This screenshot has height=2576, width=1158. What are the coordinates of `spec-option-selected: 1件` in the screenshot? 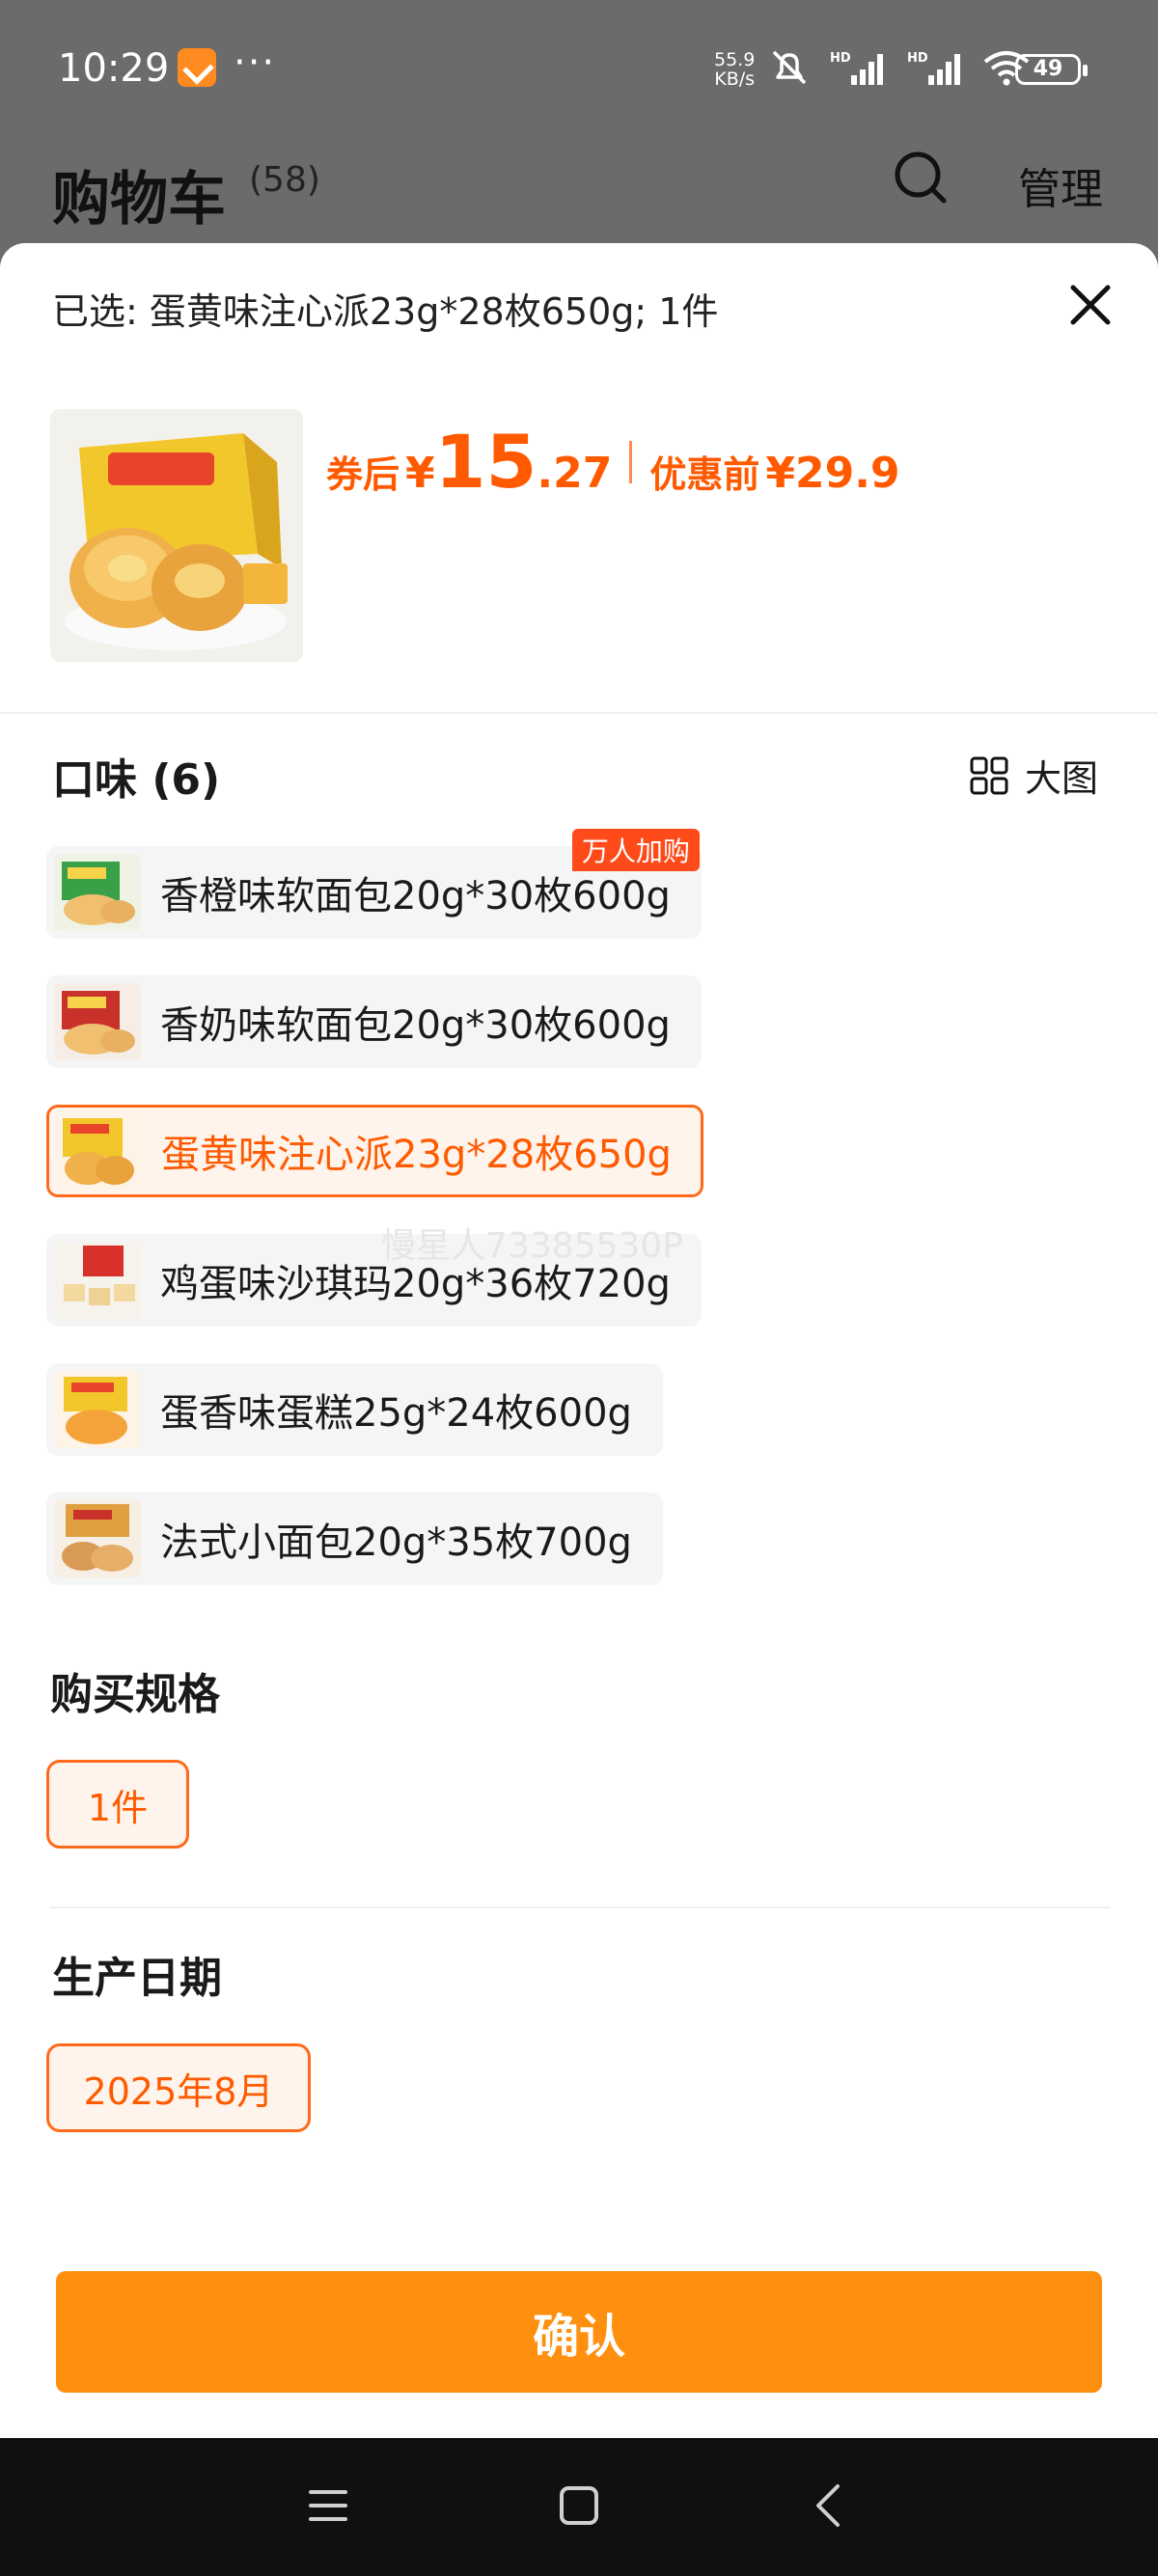 It's located at (117, 1805).